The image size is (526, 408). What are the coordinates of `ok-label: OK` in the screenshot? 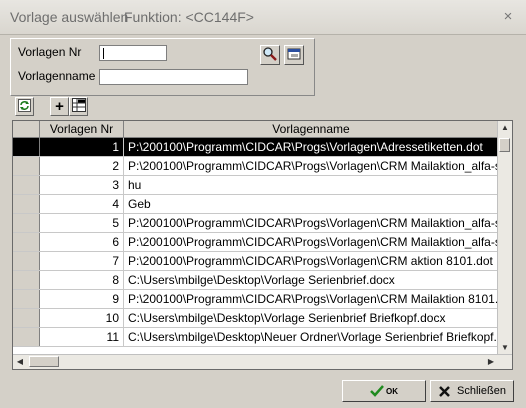 It's located at (392, 391).